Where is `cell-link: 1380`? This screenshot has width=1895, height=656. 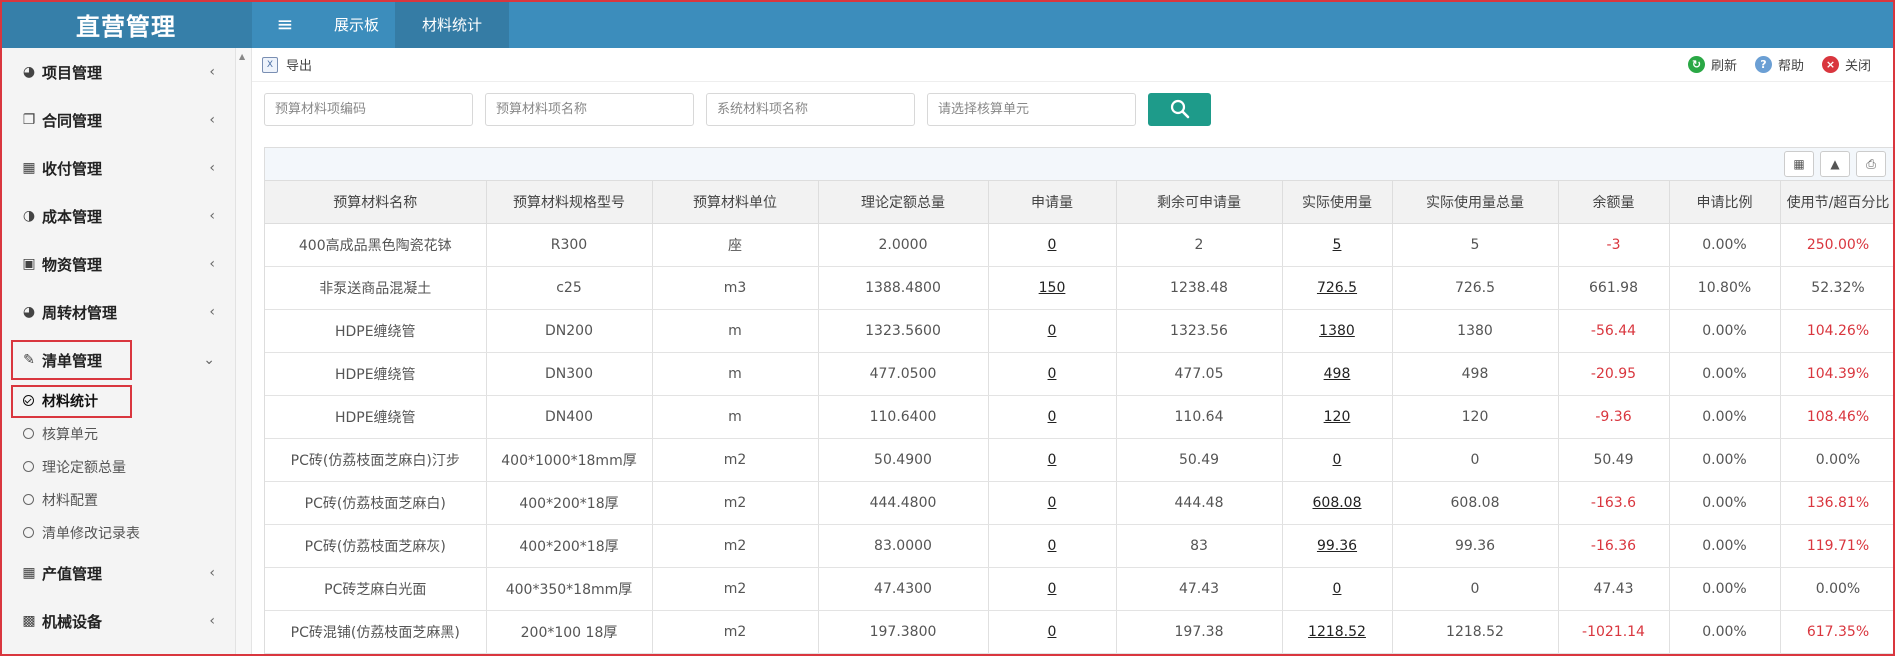 cell-link: 1380 is located at coordinates (1337, 331).